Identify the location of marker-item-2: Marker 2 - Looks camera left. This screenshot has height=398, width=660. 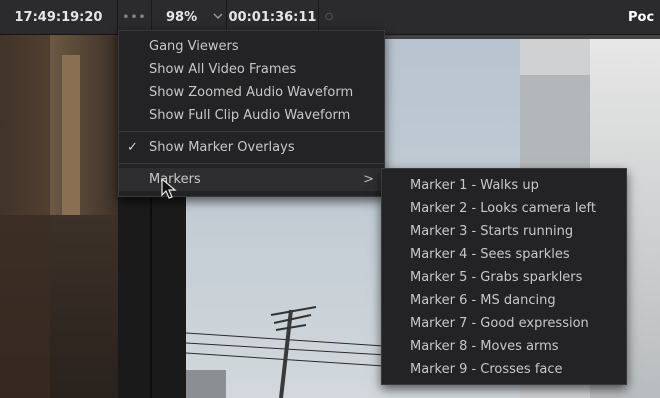
(504, 208).